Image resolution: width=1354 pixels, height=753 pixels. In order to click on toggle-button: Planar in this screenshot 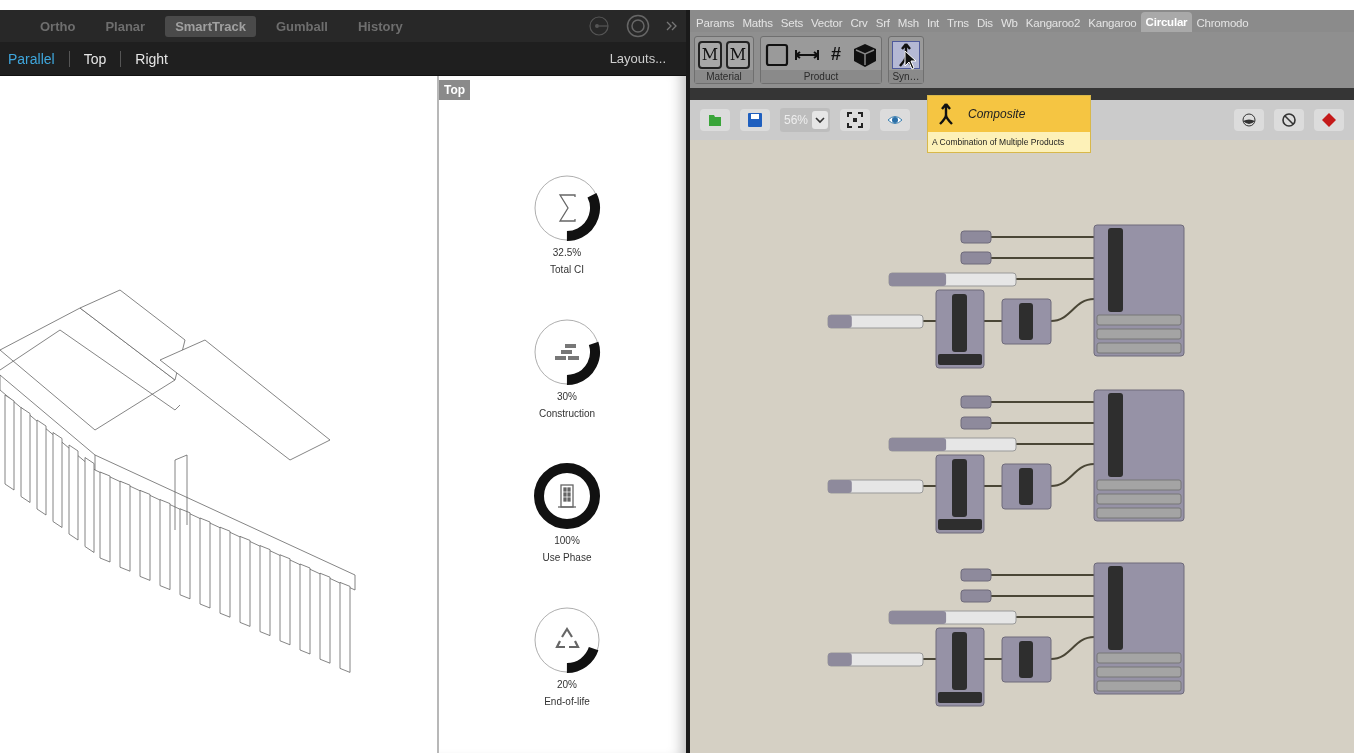, I will do `click(125, 26)`.